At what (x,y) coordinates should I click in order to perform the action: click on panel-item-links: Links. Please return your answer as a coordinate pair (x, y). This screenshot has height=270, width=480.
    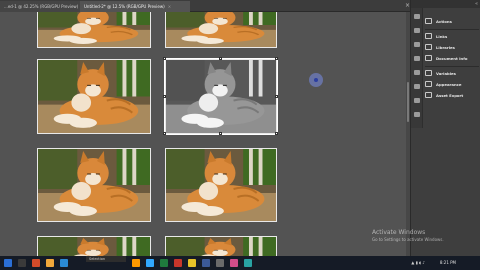
    Looking at the image, I should click on (452, 36).